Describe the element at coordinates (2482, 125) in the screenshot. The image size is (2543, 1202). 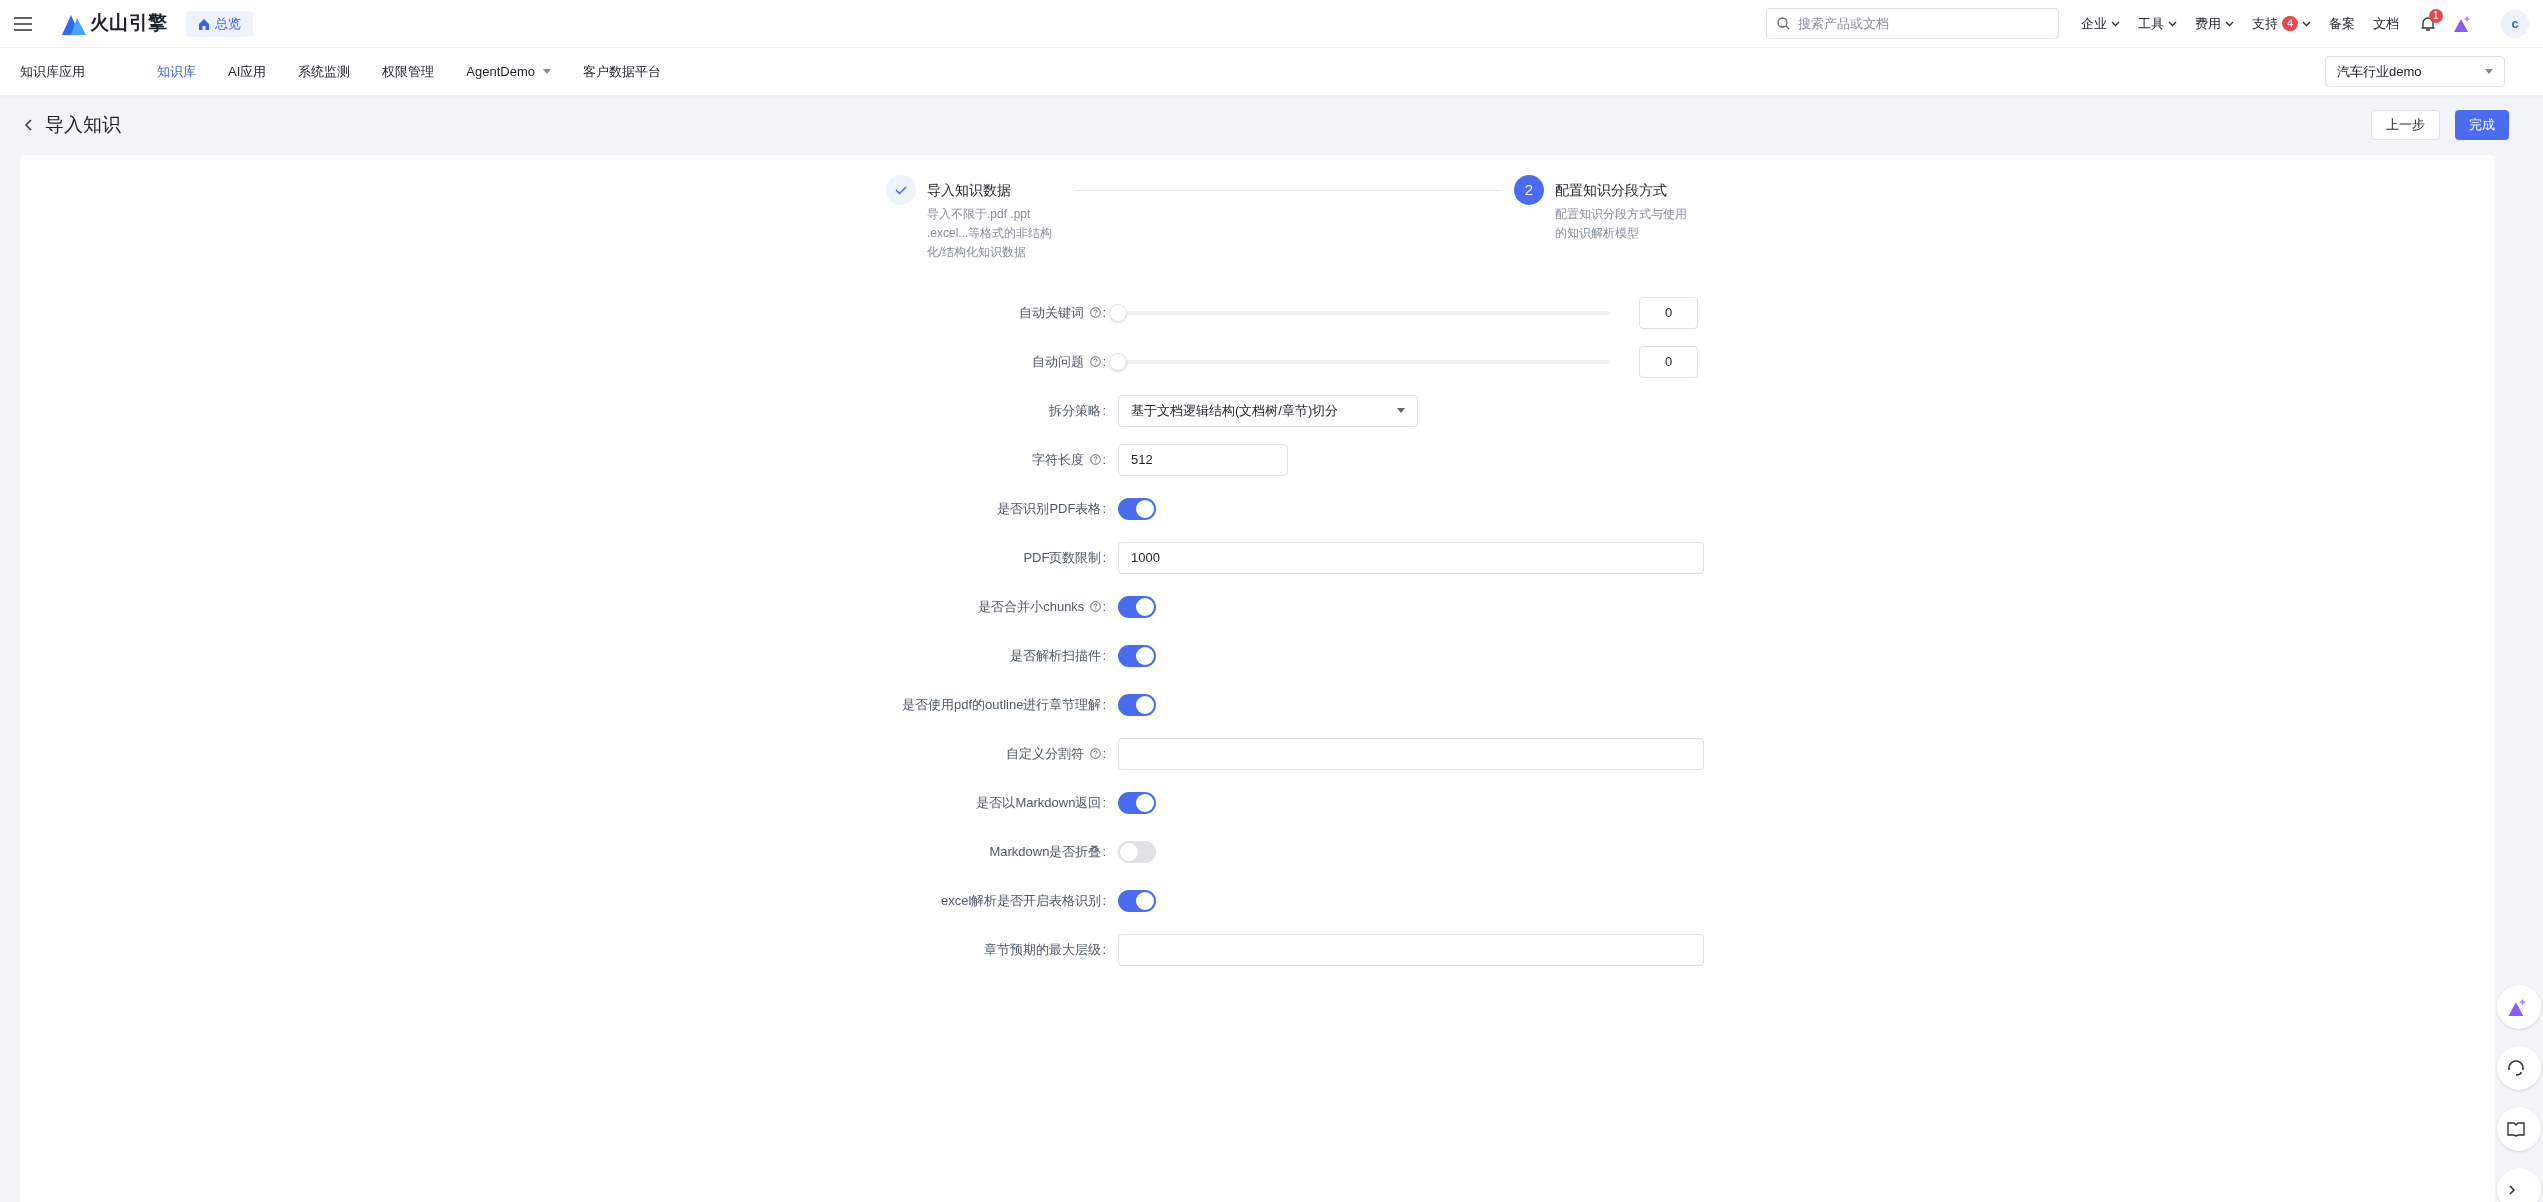
I see `finish-button: 完成` at that location.